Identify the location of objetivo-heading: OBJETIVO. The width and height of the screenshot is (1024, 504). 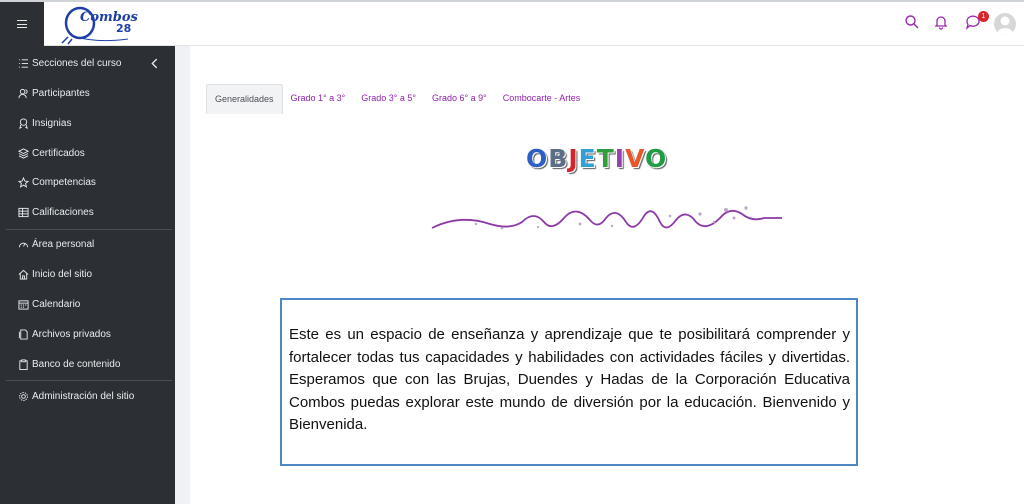
(596, 158).